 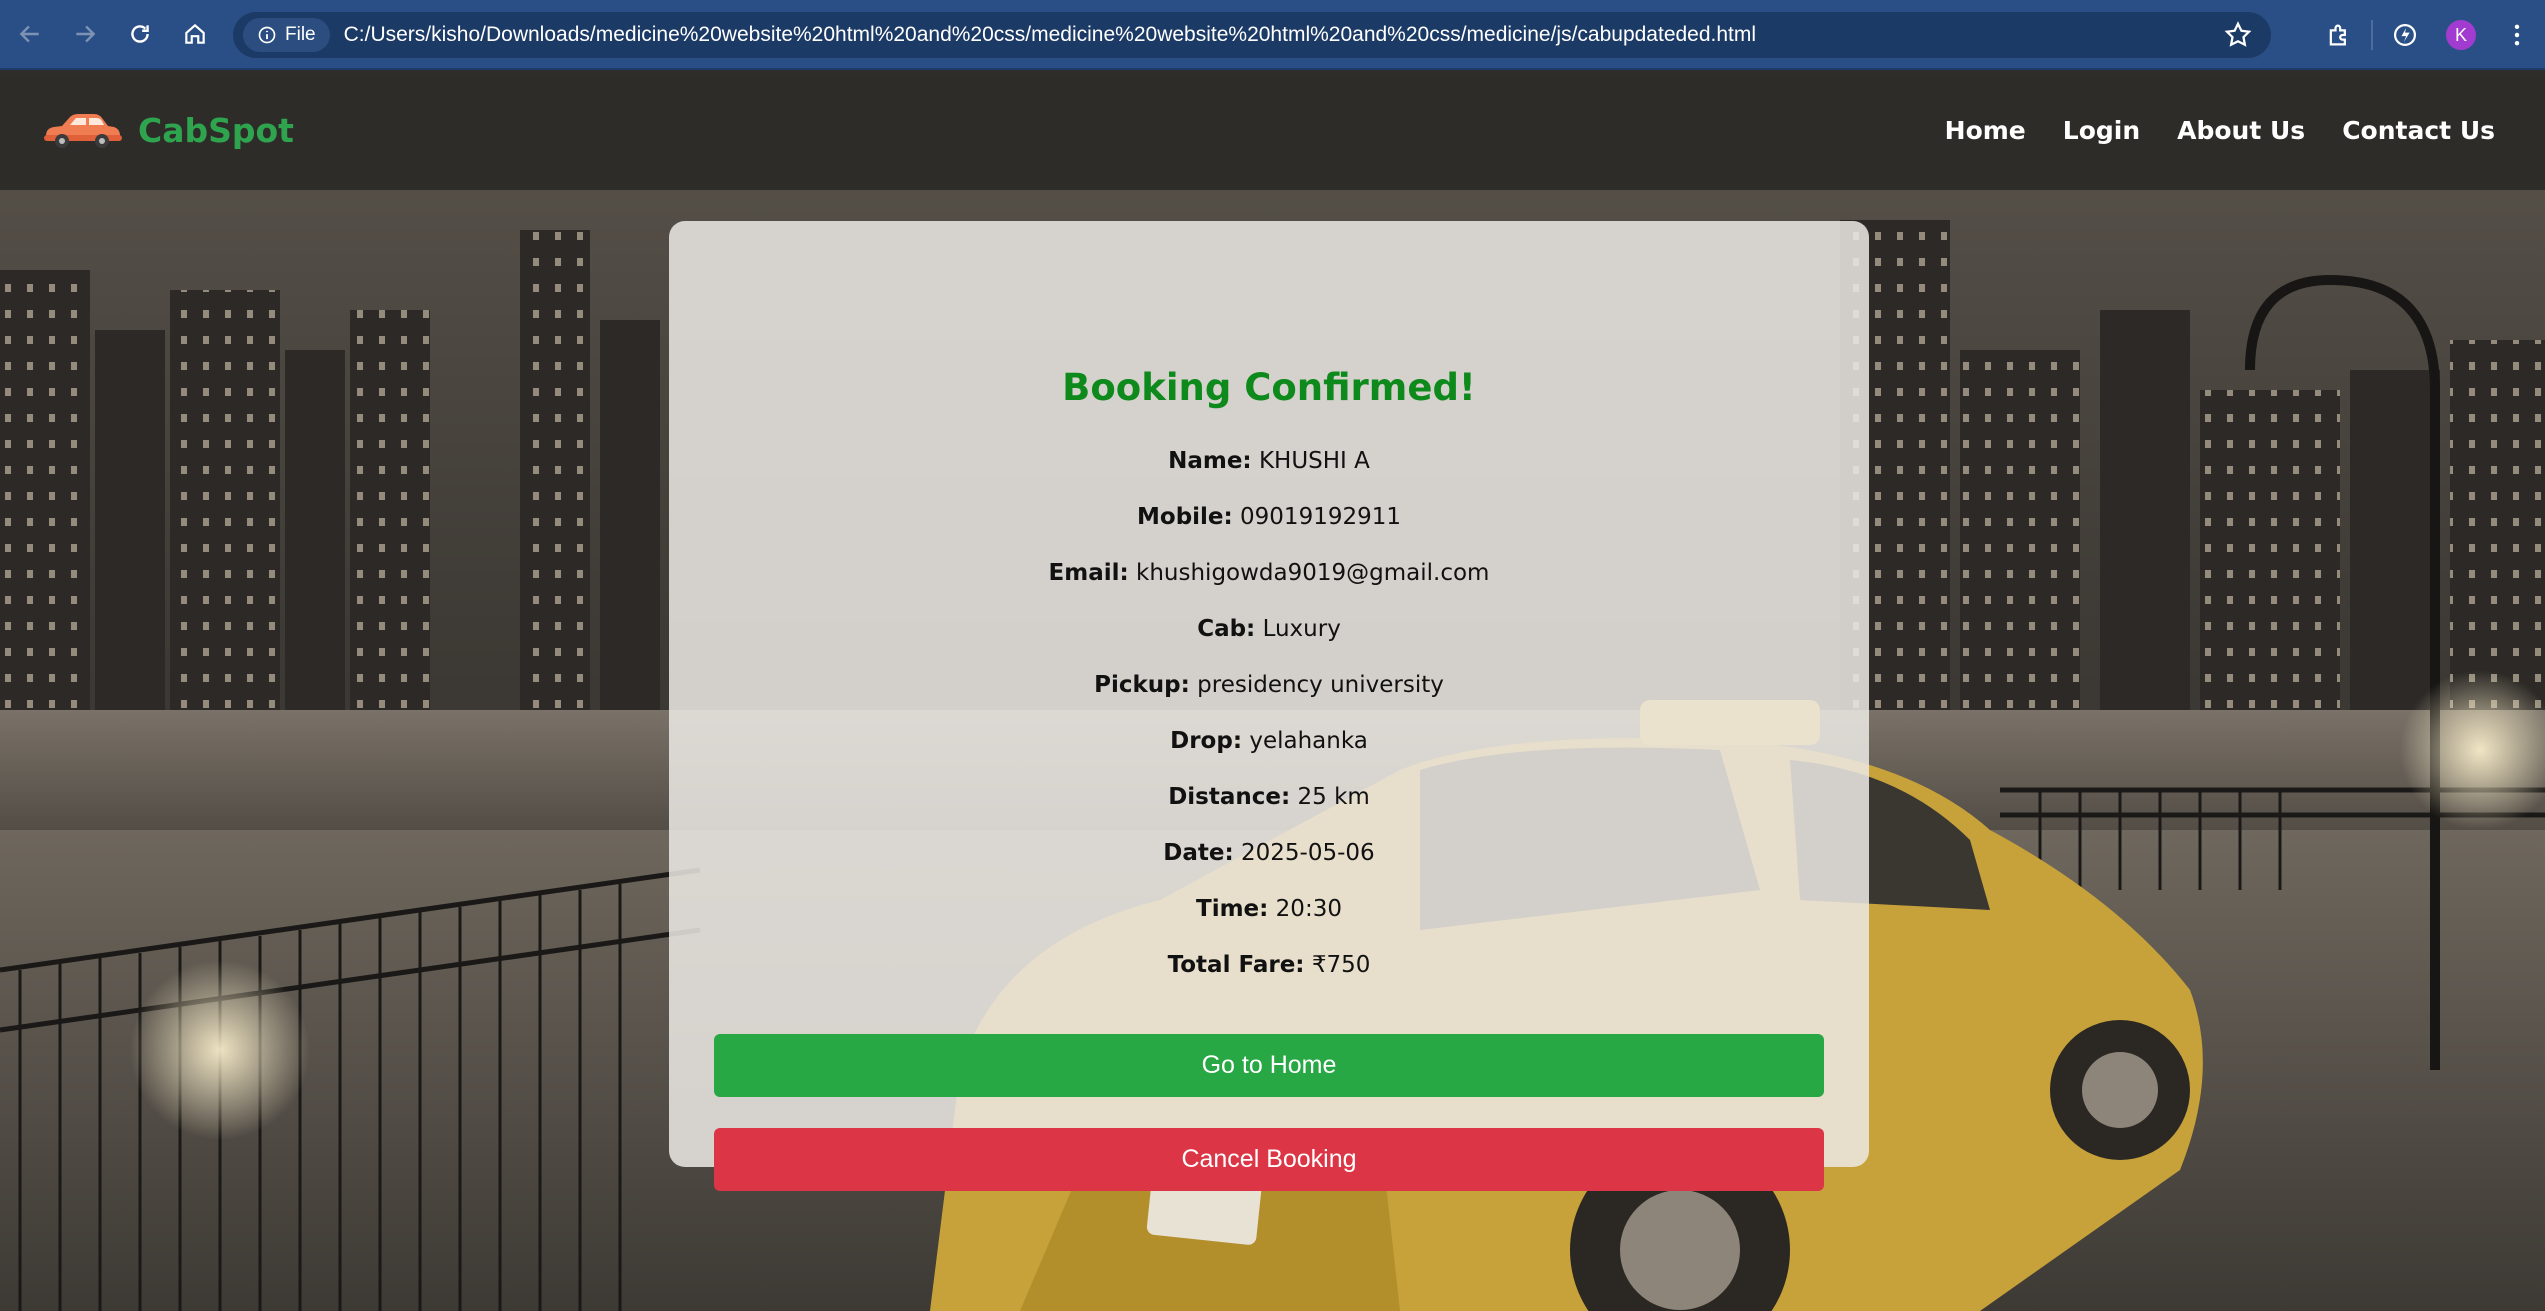 I want to click on car-logo-icon, so click(x=83, y=131).